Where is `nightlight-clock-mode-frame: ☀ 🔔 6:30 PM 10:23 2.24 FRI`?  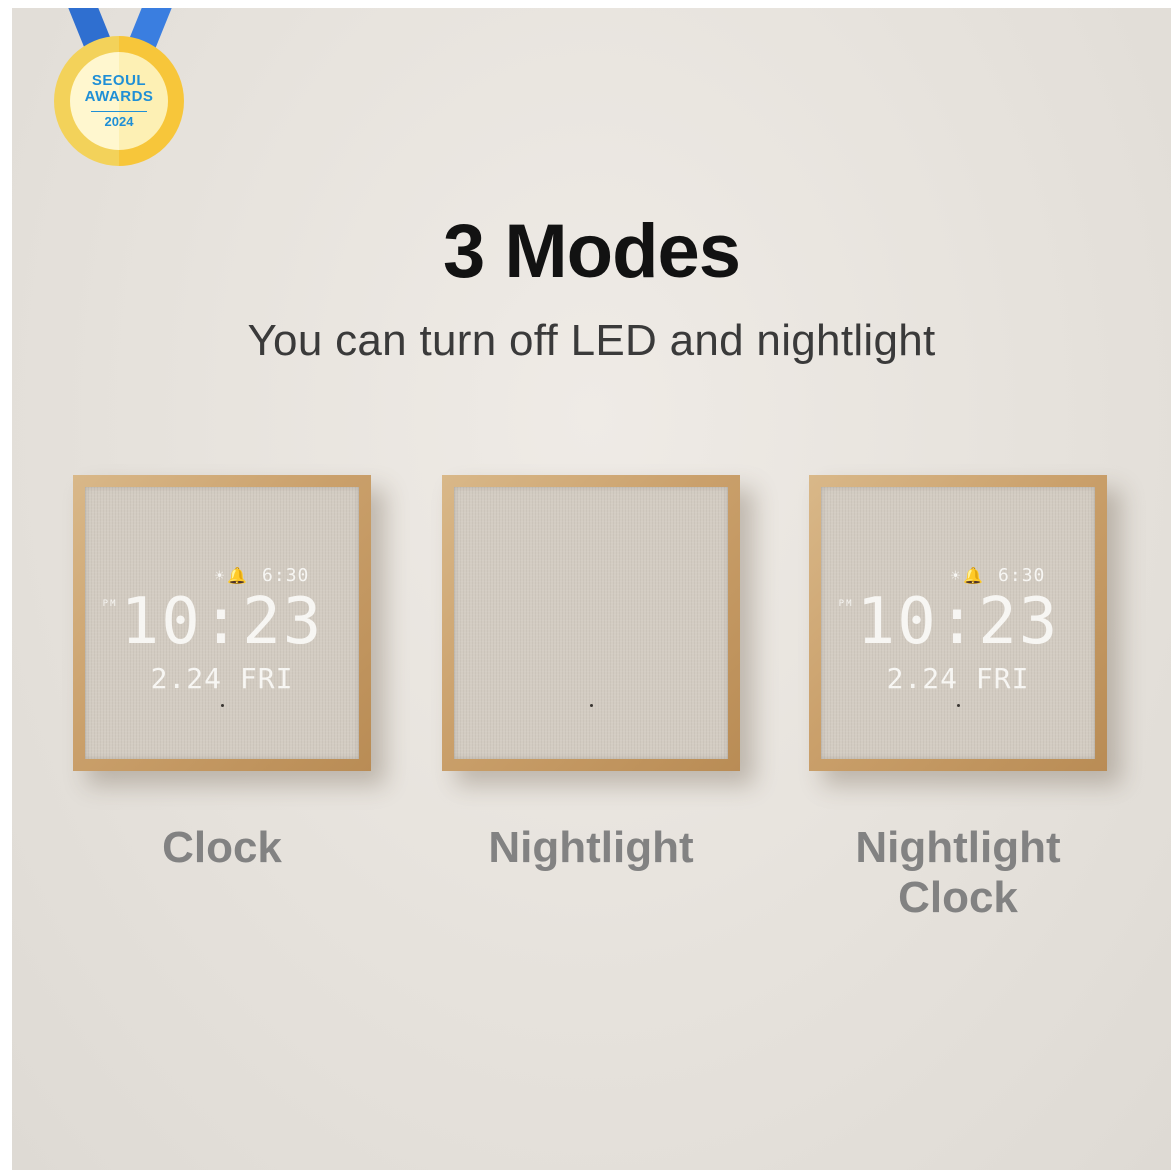 nightlight-clock-mode-frame: ☀ 🔔 6:30 PM 10:23 2.24 FRI is located at coordinates (958, 613).